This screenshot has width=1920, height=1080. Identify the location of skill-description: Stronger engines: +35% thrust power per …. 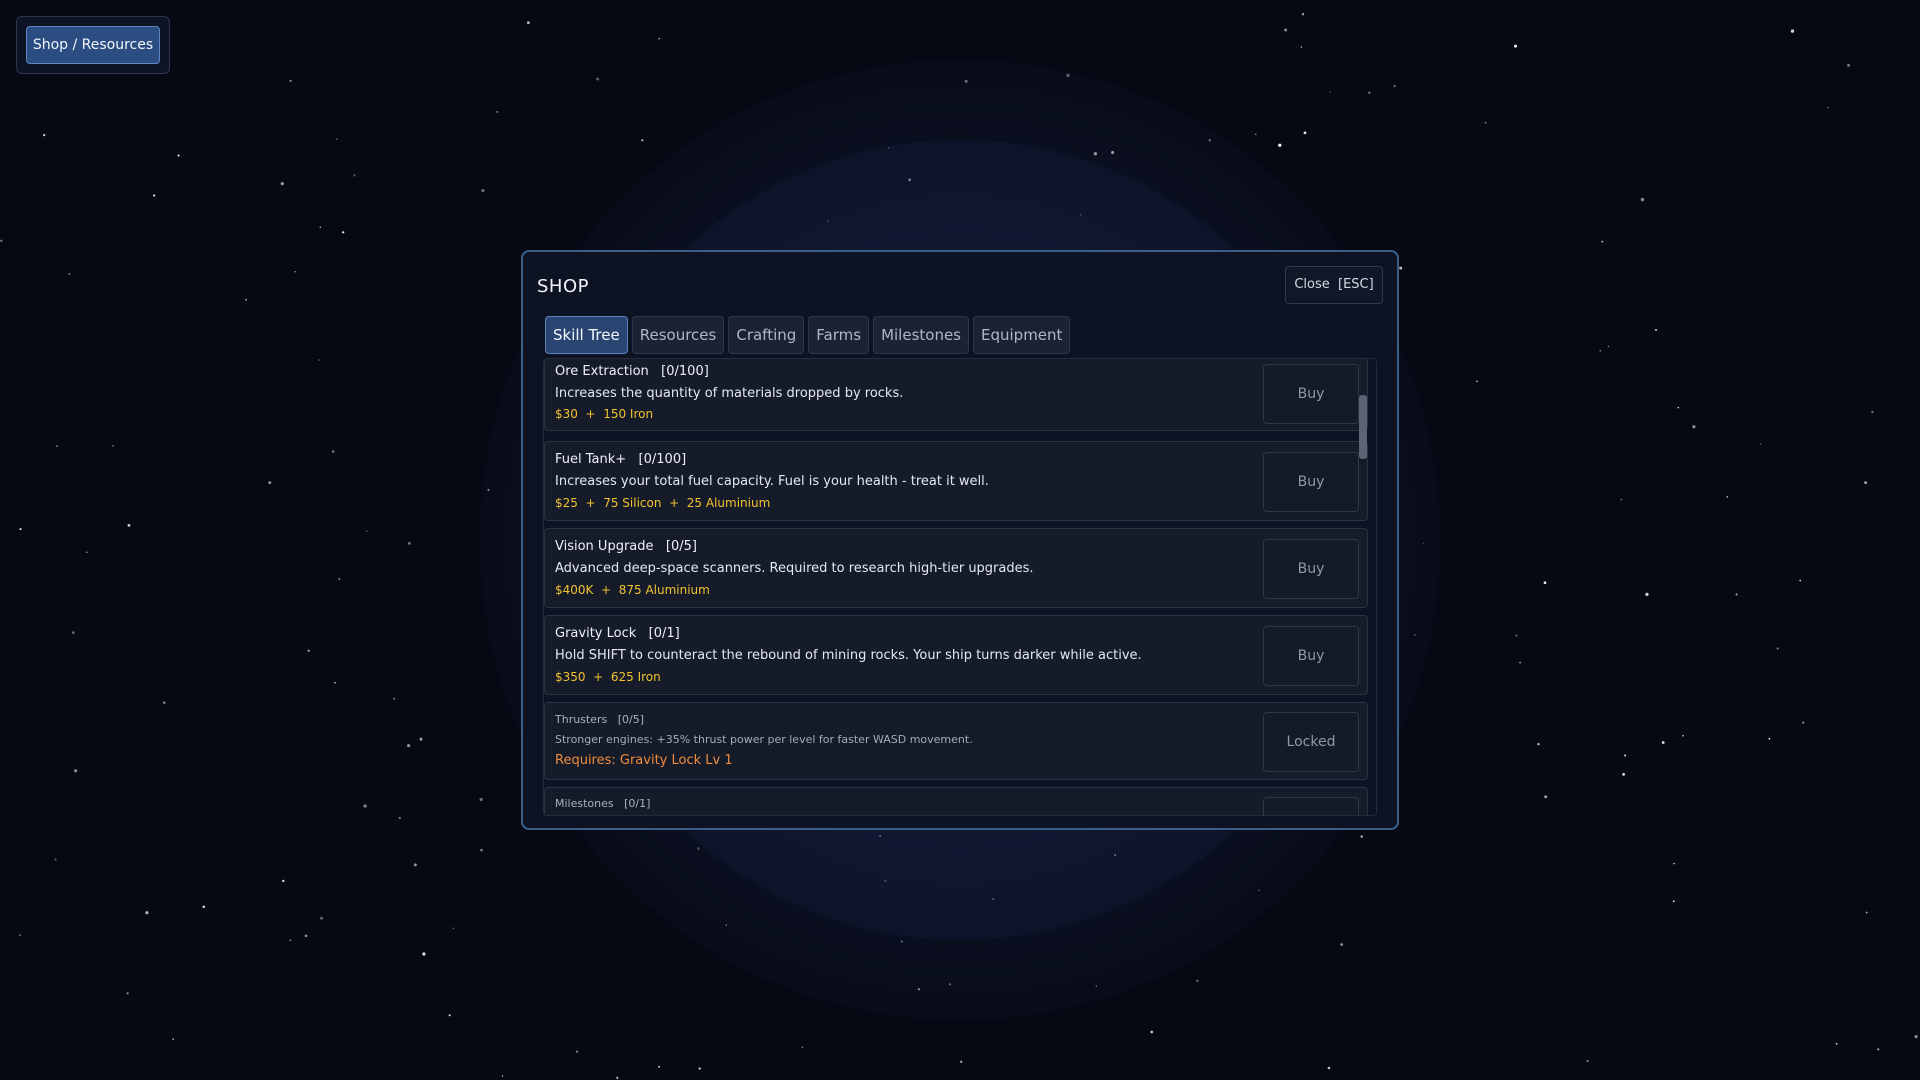
(764, 739).